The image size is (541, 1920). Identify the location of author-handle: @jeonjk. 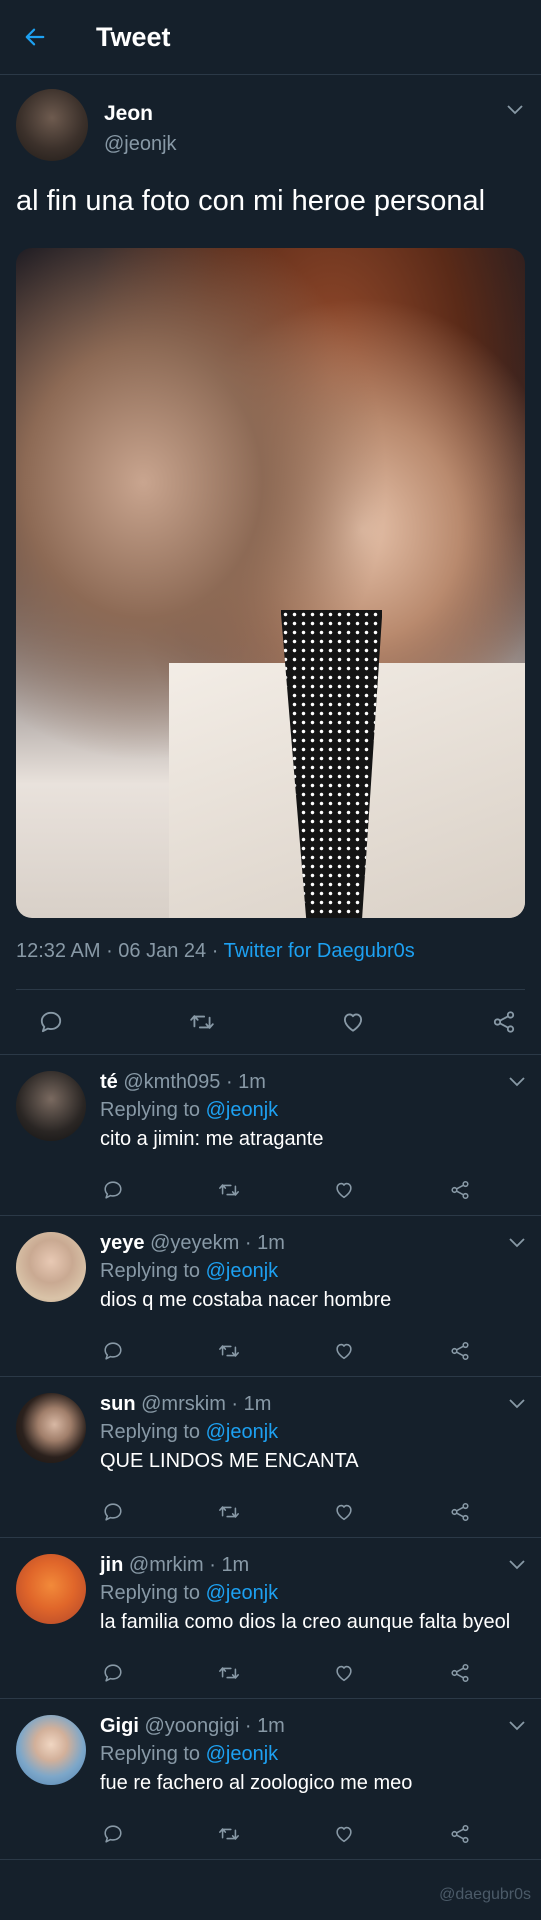
(140, 144).